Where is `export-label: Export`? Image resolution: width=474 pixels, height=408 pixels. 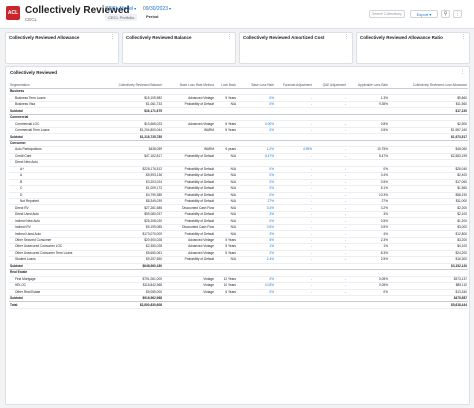 export-label: Export is located at coordinates (422, 14).